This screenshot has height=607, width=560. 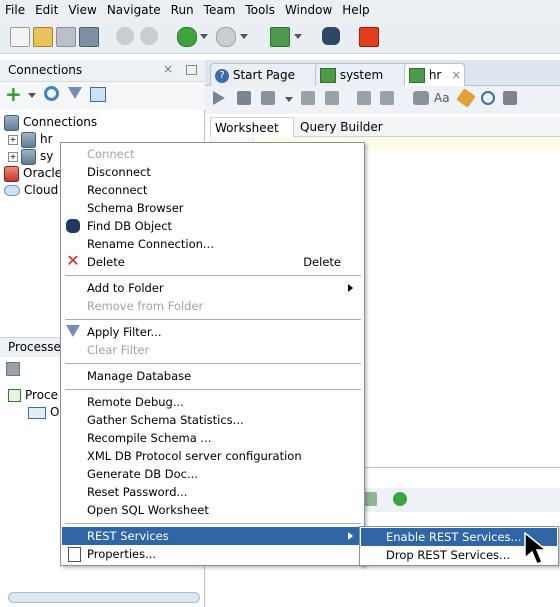 I want to click on add-connection-icon: +, so click(x=13, y=94).